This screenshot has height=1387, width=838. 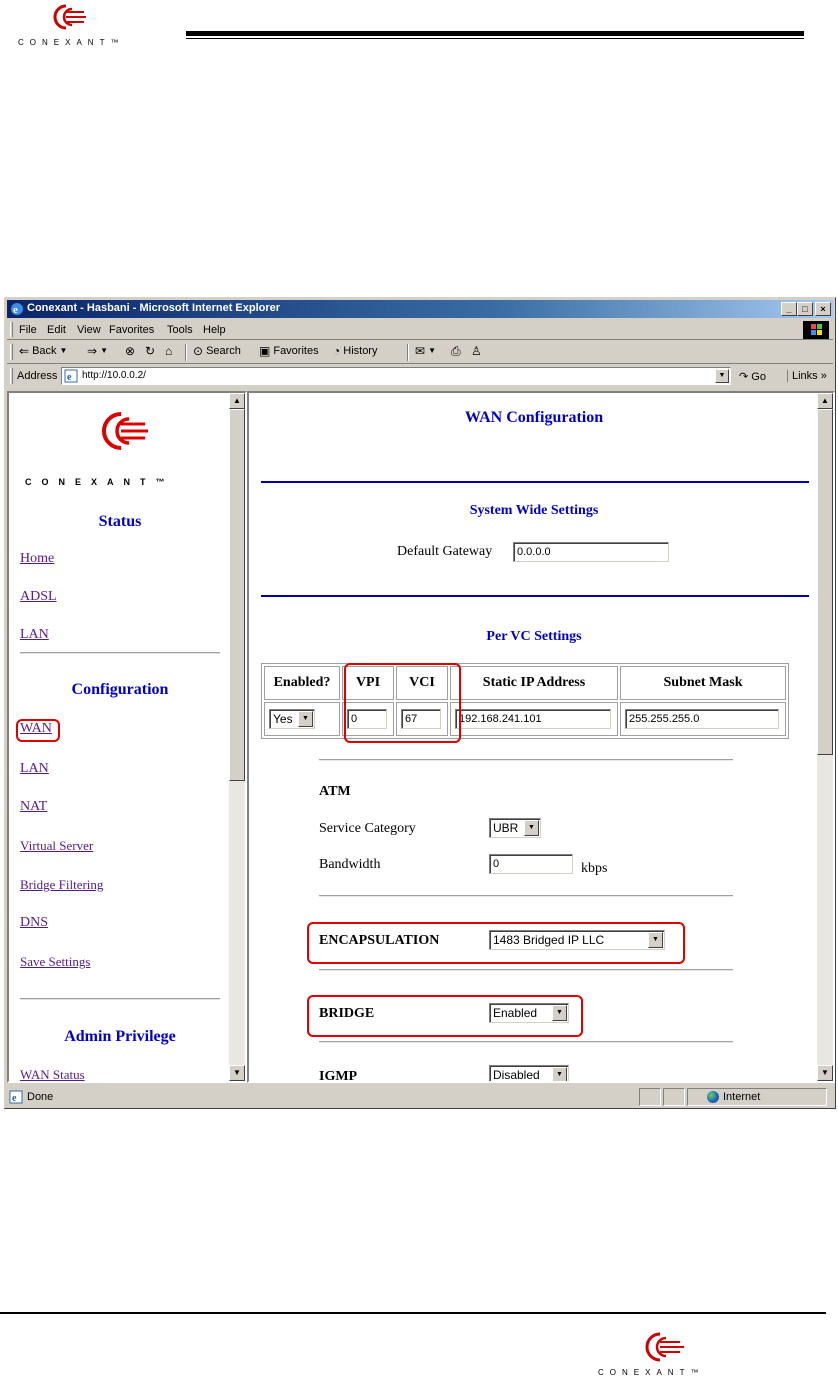 What do you see at coordinates (337, 351) in the screenshot?
I see `history-icon: ◔` at bounding box center [337, 351].